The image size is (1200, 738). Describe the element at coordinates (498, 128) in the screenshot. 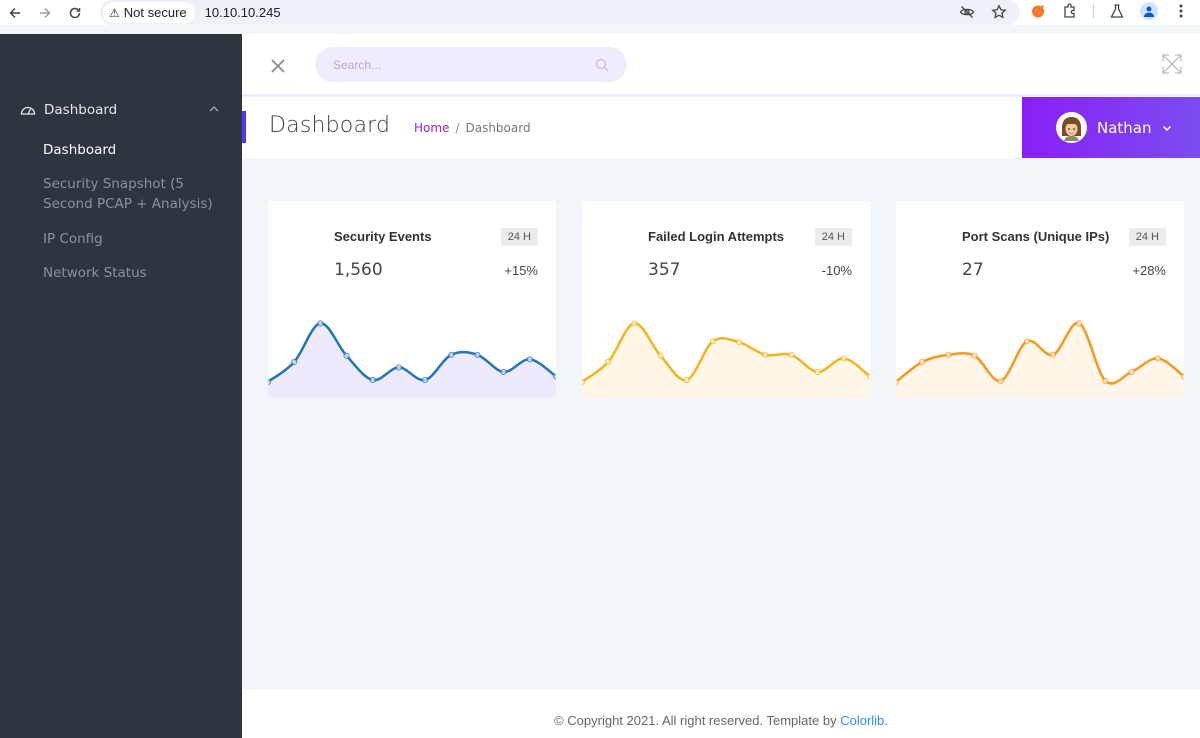

I see `breadcrumb-current: Dashboard` at that location.